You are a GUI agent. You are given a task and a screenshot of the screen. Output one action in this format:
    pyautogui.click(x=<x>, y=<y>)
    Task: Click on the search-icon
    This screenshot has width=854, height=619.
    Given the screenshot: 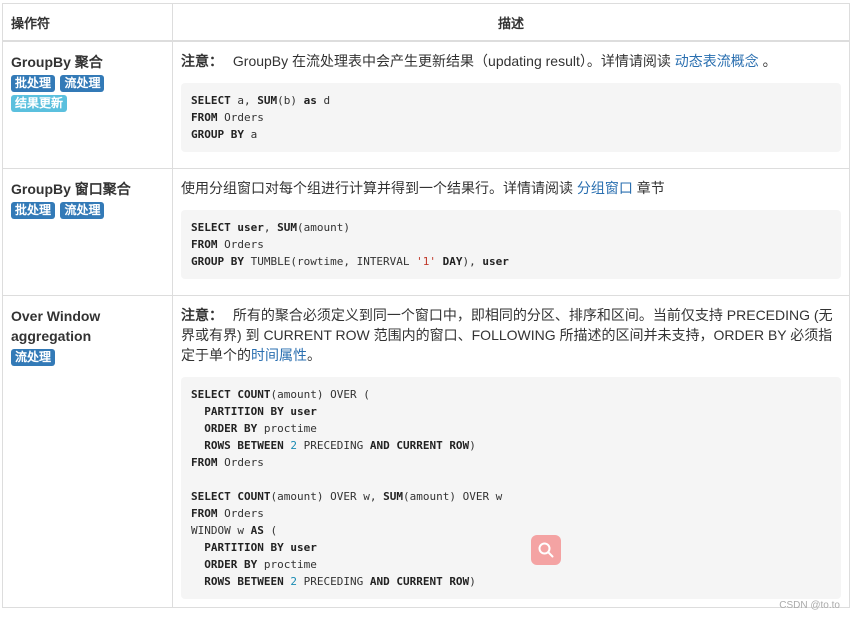 What is the action you would take?
    pyautogui.click(x=546, y=550)
    